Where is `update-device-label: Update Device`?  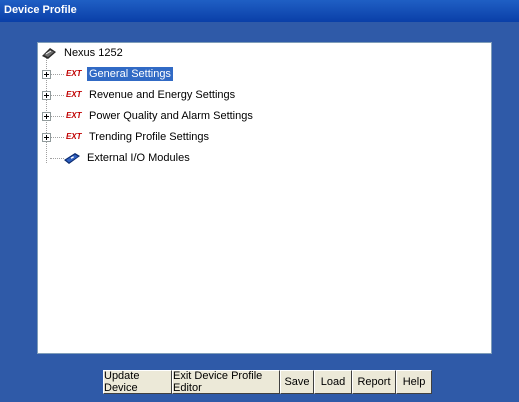 update-device-label: Update Device is located at coordinates (122, 382).